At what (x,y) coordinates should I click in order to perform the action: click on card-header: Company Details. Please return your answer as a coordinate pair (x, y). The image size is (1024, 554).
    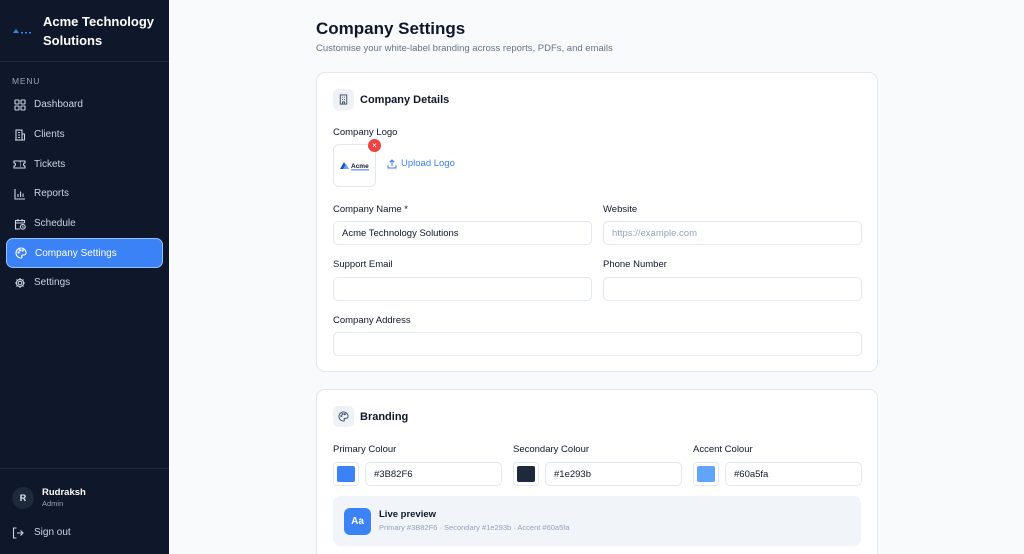
    Looking at the image, I should click on (391, 99).